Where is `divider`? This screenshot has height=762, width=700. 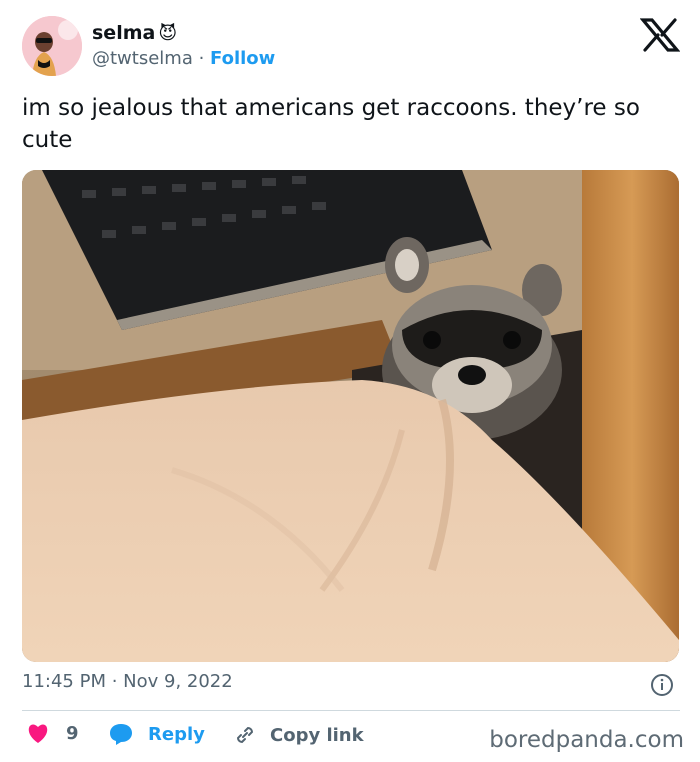
divider is located at coordinates (351, 710).